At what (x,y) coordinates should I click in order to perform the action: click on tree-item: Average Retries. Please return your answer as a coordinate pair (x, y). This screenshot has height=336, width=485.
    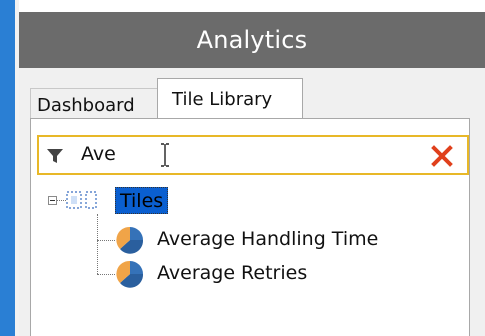
    Looking at the image, I should click on (232, 273).